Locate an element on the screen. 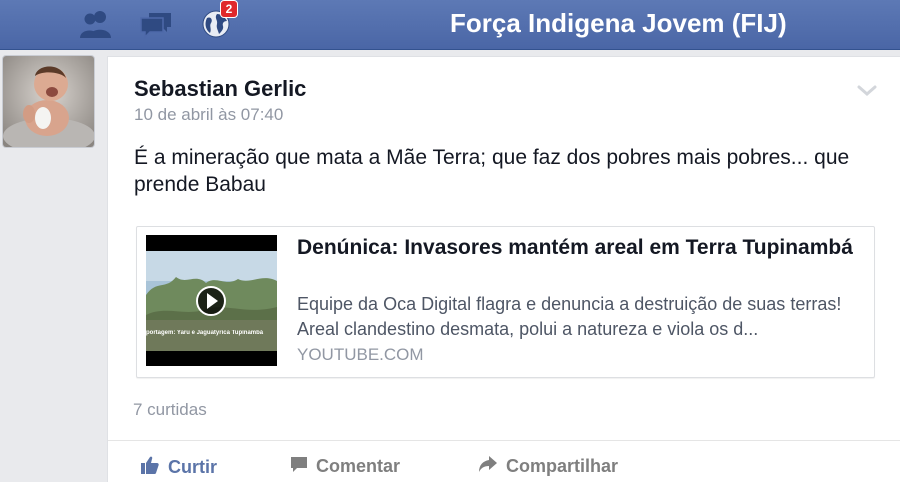 The image size is (900, 482). share-arrow-icon is located at coordinates (488, 466).